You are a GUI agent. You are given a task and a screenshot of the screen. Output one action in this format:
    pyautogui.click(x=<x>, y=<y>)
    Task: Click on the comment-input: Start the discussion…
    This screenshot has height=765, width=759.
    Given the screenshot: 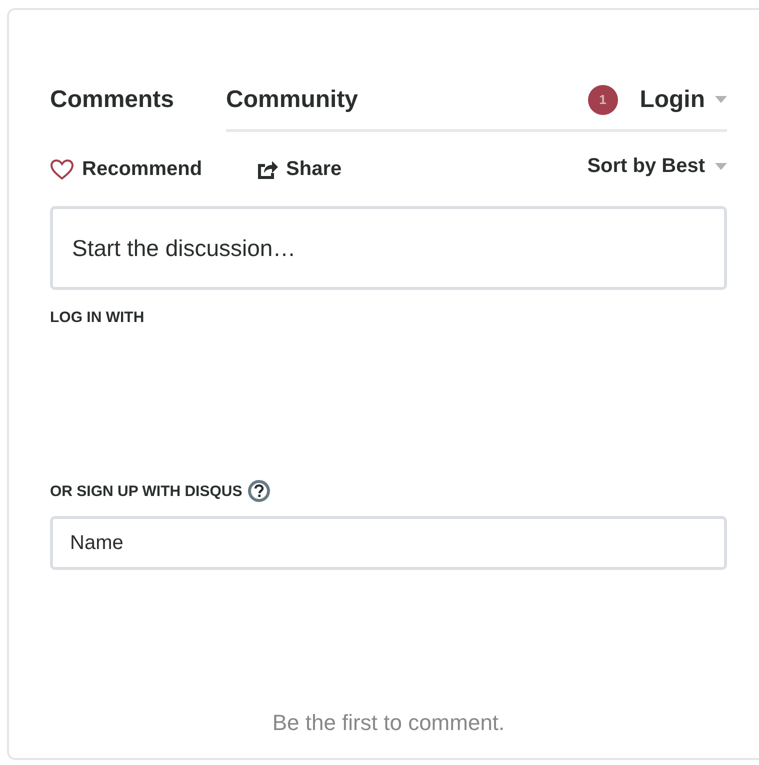 What is the action you would take?
    pyautogui.click(x=388, y=248)
    